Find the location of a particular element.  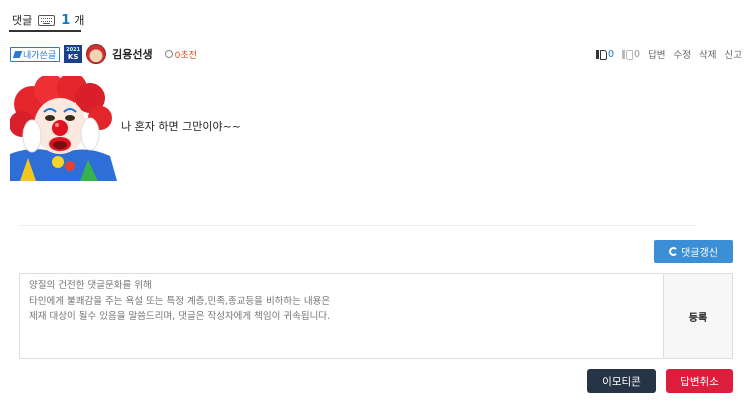

comment-actions: 0 0 답변 수정 삭제 신고 is located at coordinates (668, 54).